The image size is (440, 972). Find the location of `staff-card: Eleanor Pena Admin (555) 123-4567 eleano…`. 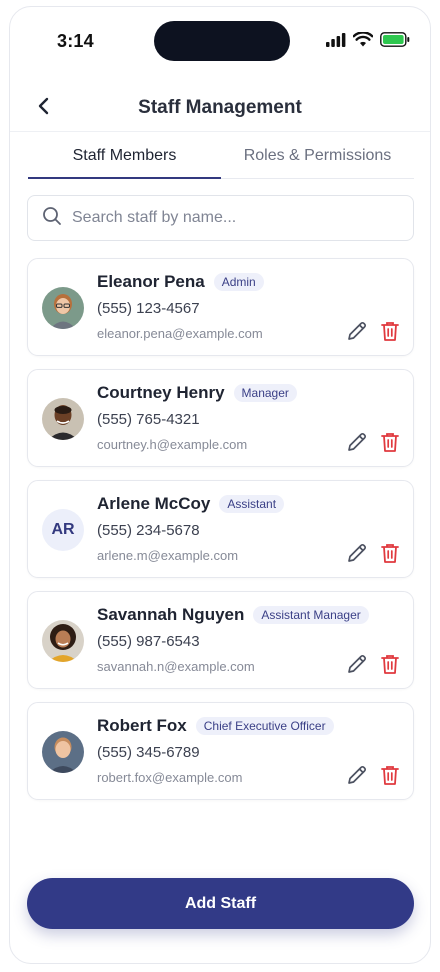

staff-card: Eleanor Pena Admin (555) 123-4567 eleano… is located at coordinates (220, 307).